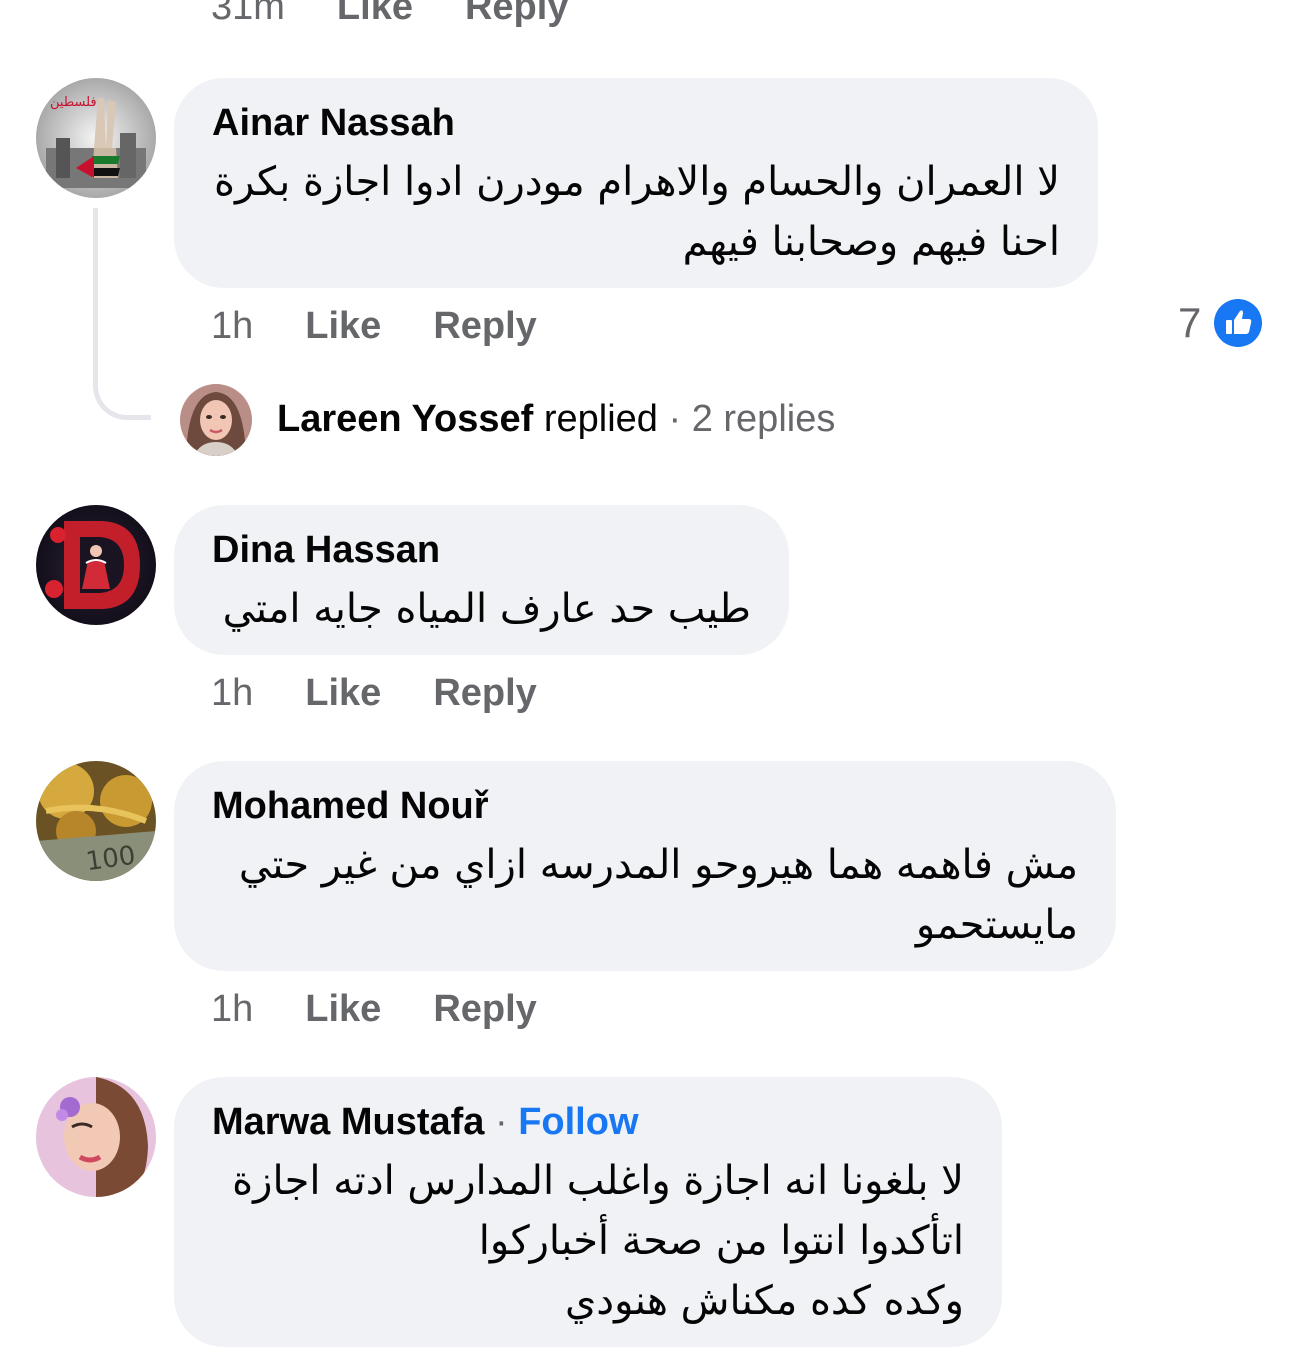 The image size is (1290, 1351). What do you see at coordinates (763, 419) in the screenshot?
I see `replies-count: 2 replies` at bounding box center [763, 419].